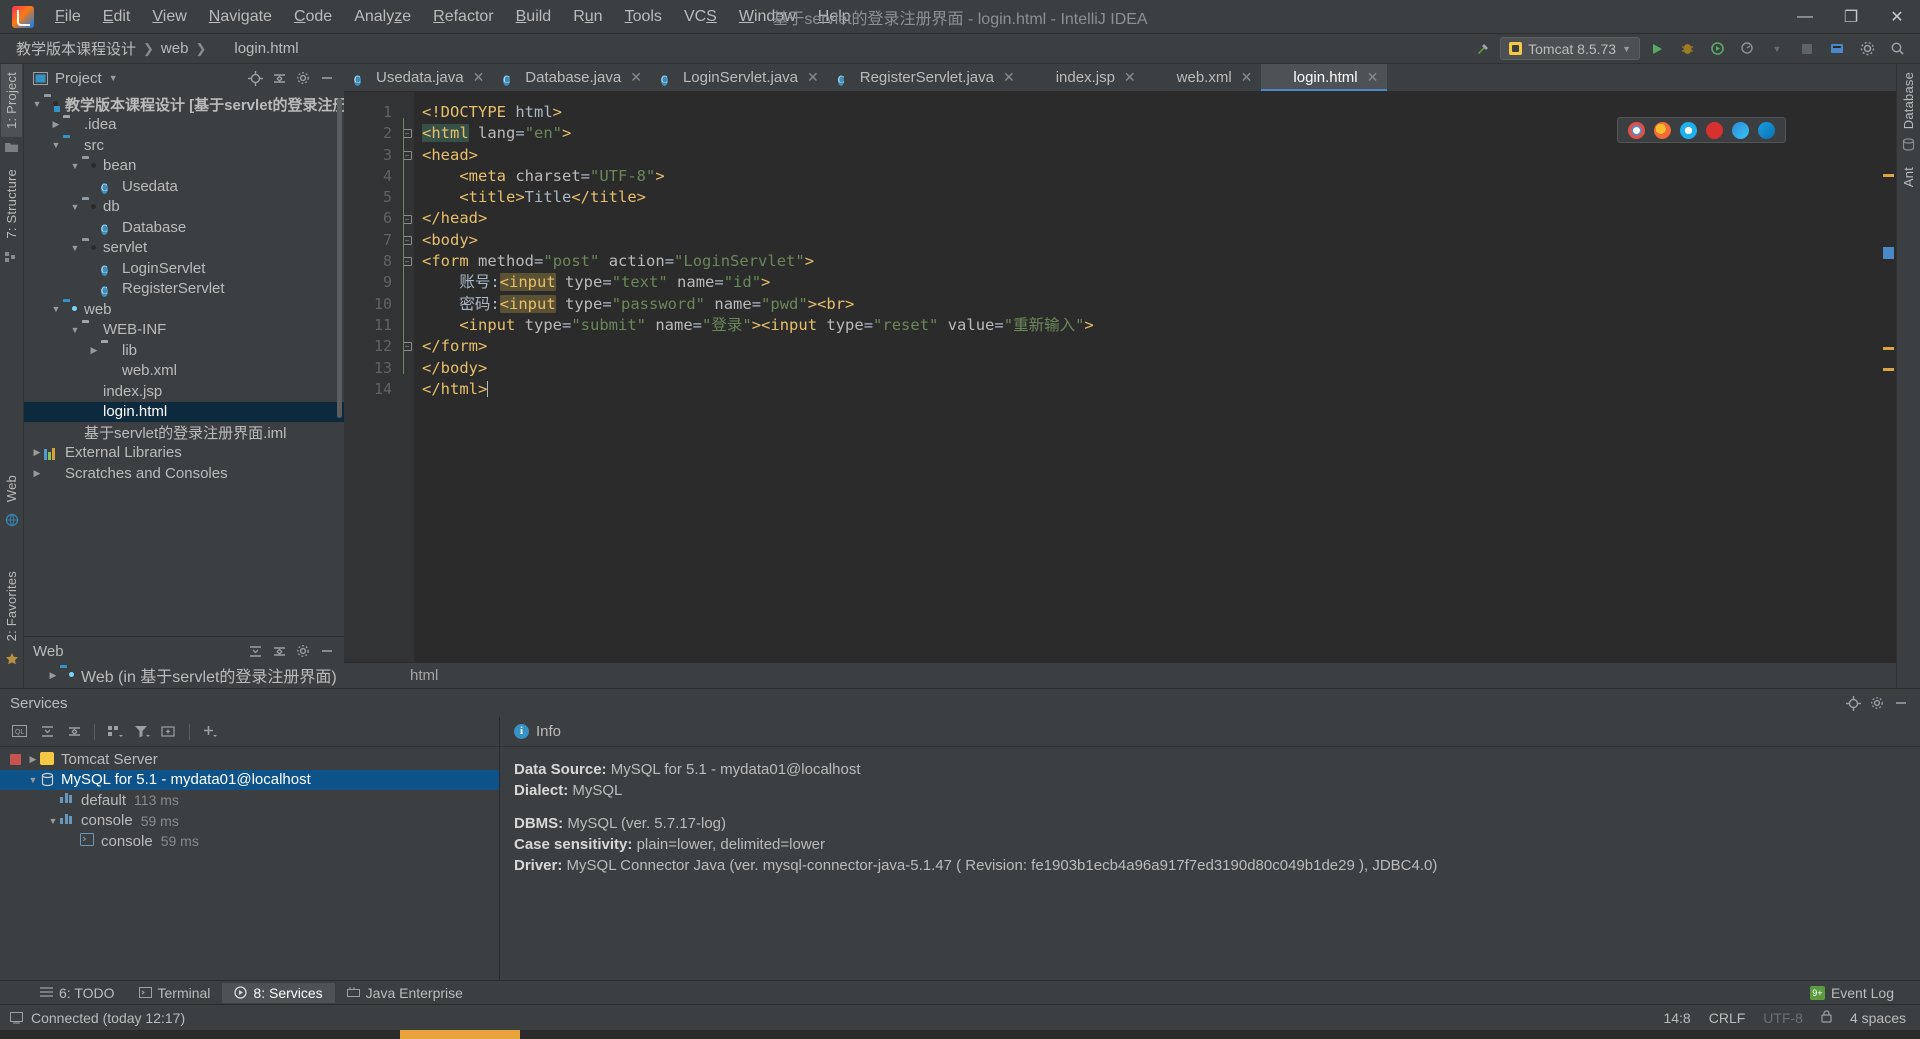 This screenshot has height=1039, width=1920. What do you see at coordinates (463, 17) in the screenshot?
I see `menu-refactor: Refactor` at bounding box center [463, 17].